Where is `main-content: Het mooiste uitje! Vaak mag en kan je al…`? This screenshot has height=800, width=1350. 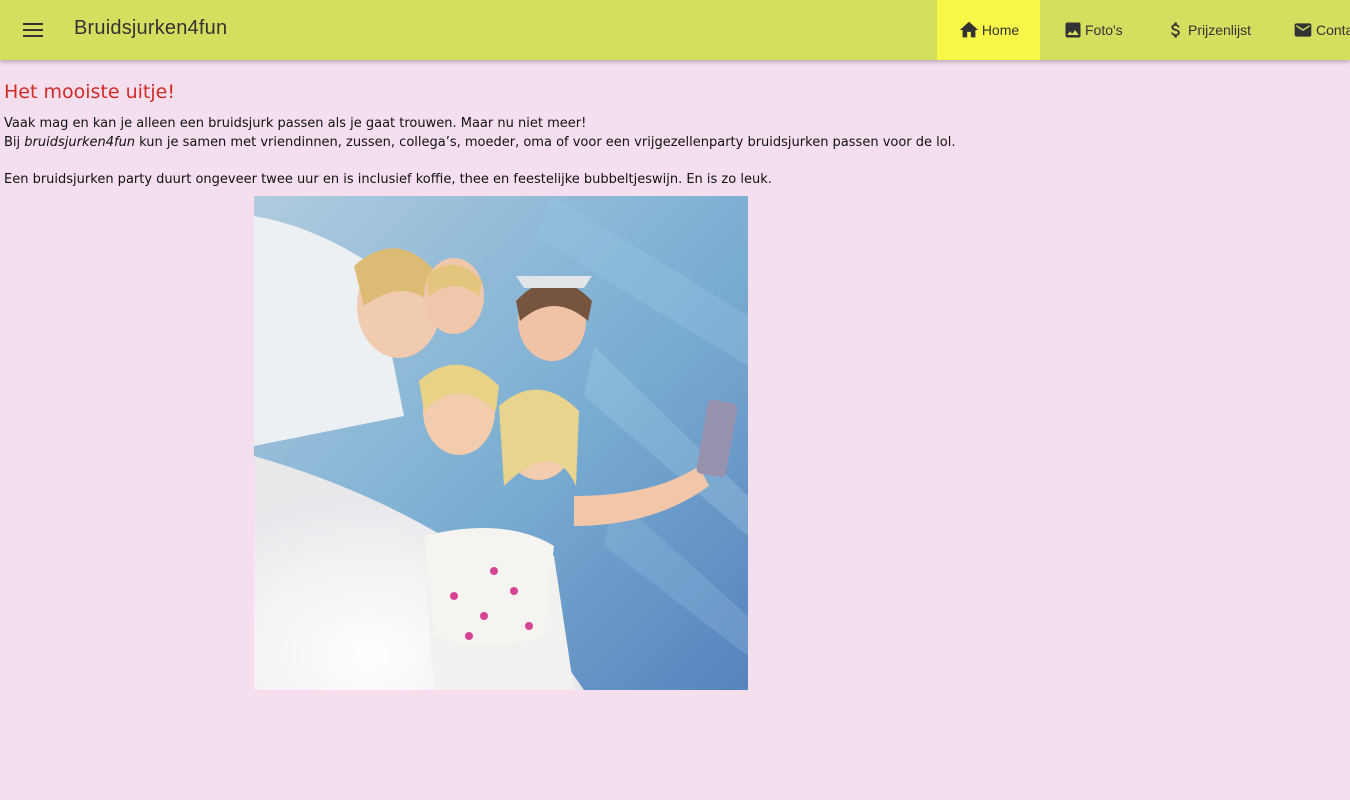
main-content: Het mooiste uitje! Vaak mag en kan je al… is located at coordinates (664, 134).